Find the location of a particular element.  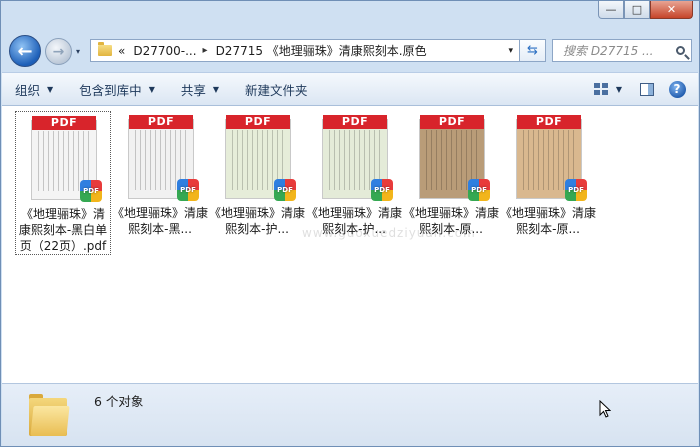

details-pane: 6 个对象 is located at coordinates (350, 414).